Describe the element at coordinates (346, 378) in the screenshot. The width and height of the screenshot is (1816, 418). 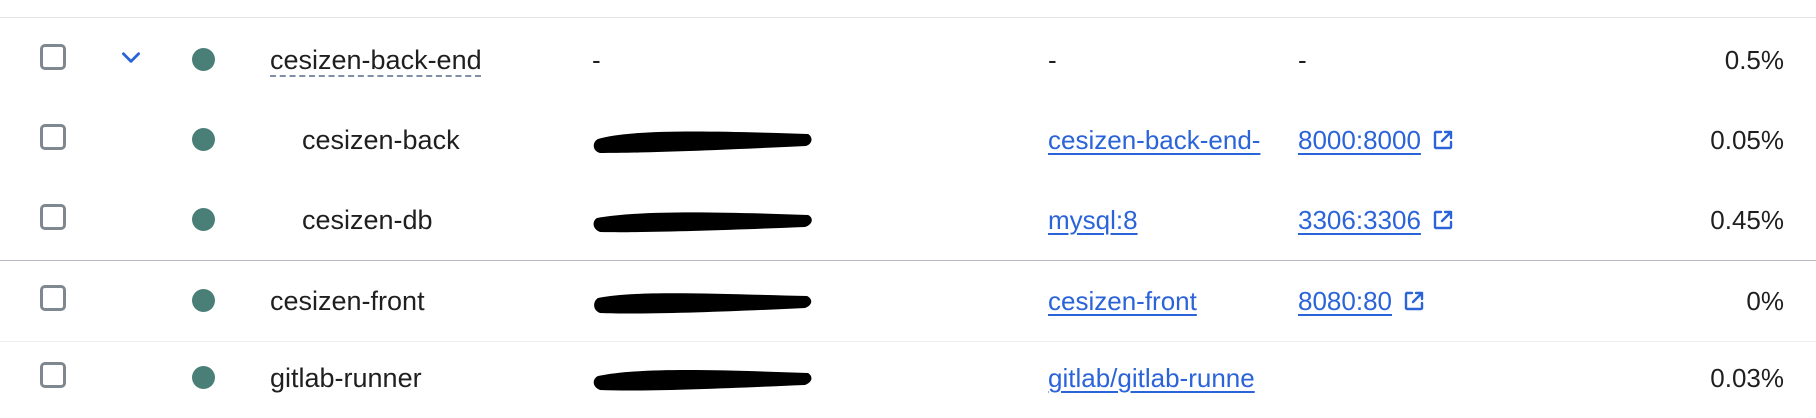
I see `container-name: gitlab-runner` at that location.